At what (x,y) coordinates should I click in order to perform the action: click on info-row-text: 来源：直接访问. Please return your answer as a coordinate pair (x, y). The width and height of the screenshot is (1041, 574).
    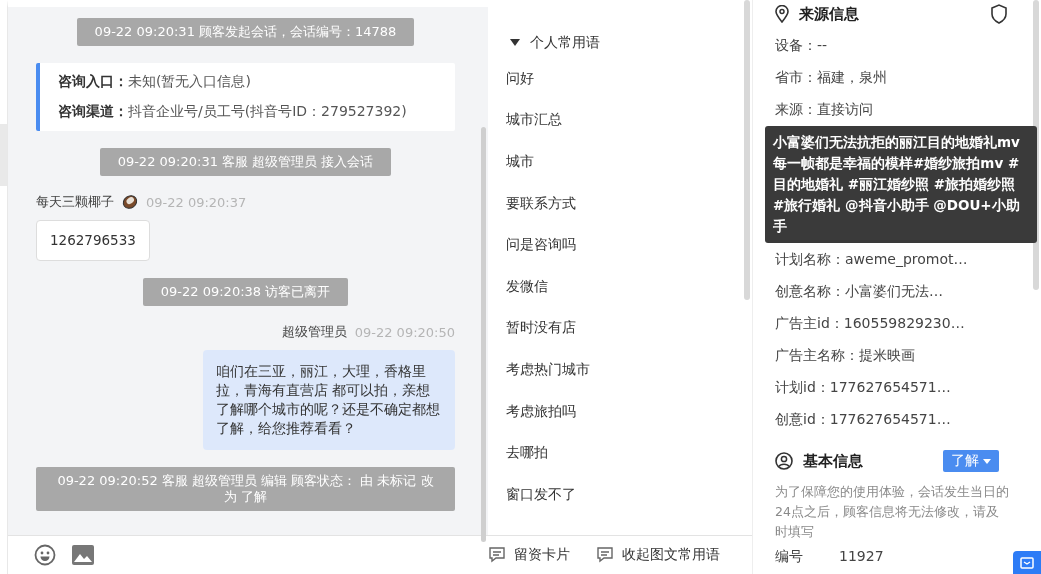
    Looking at the image, I should click on (824, 109).